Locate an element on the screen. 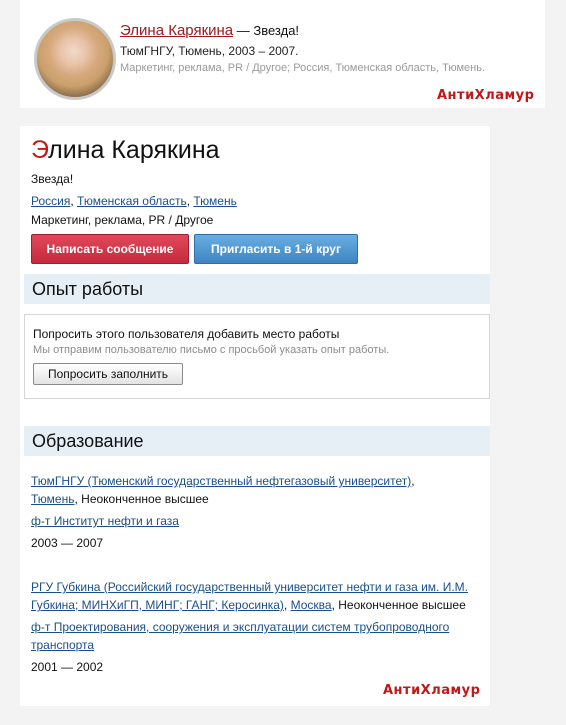  name-first-letter: Э is located at coordinates (40, 150).